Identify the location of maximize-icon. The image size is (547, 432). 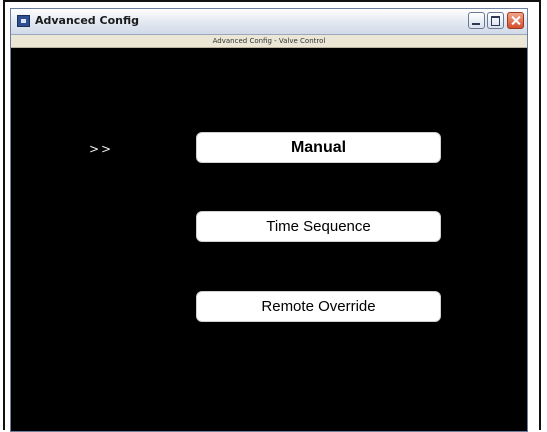
(495, 20).